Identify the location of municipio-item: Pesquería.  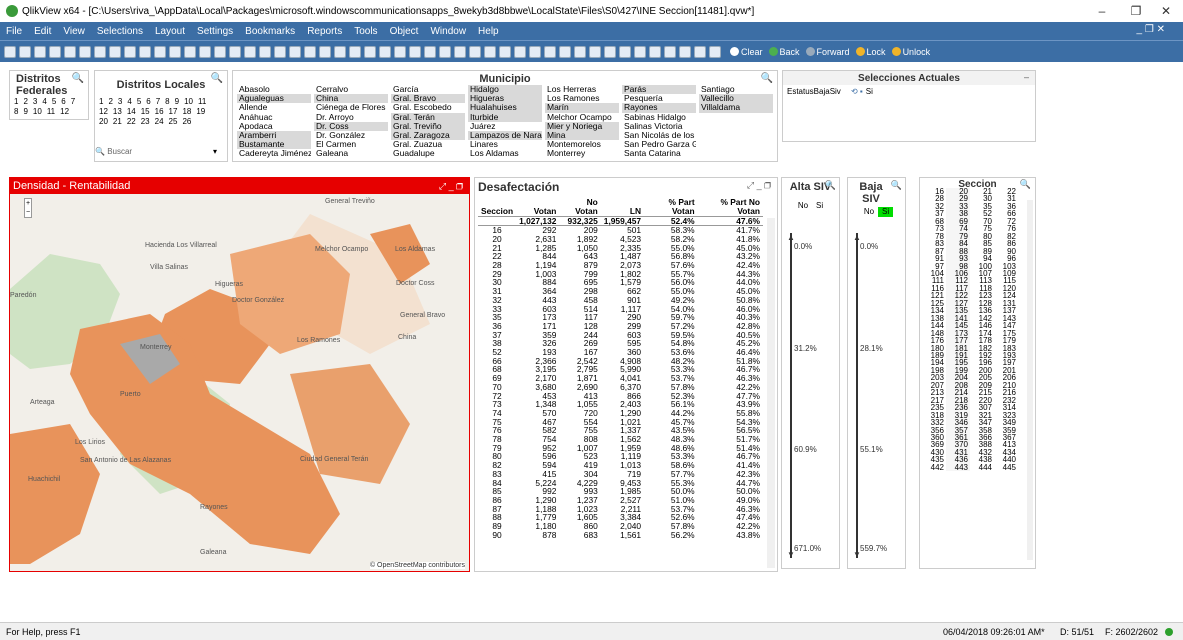
(659, 98).